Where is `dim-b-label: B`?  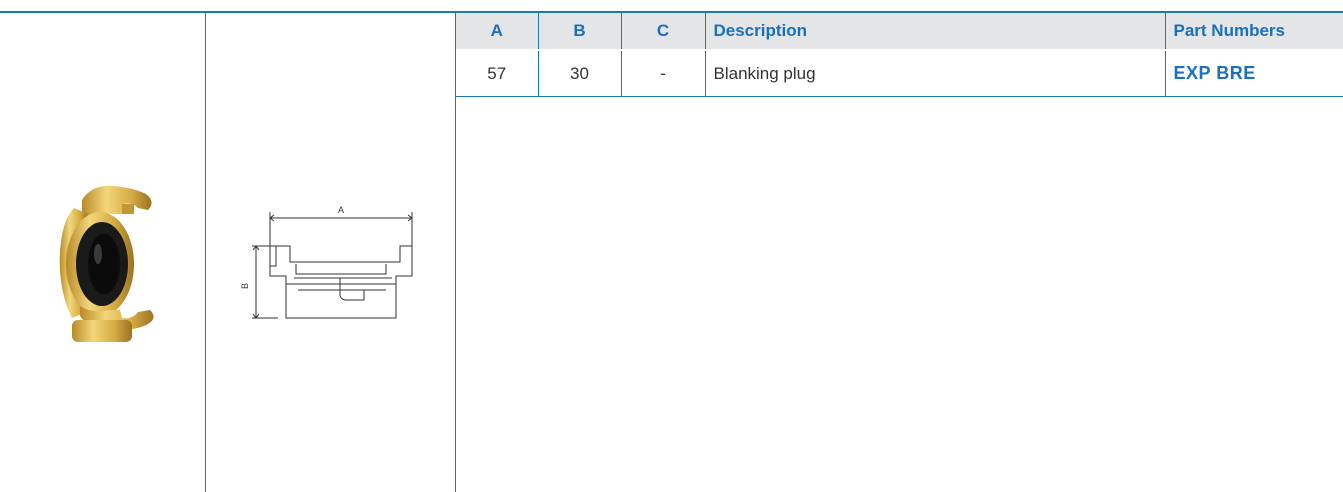
dim-b-label: B is located at coordinates (245, 286).